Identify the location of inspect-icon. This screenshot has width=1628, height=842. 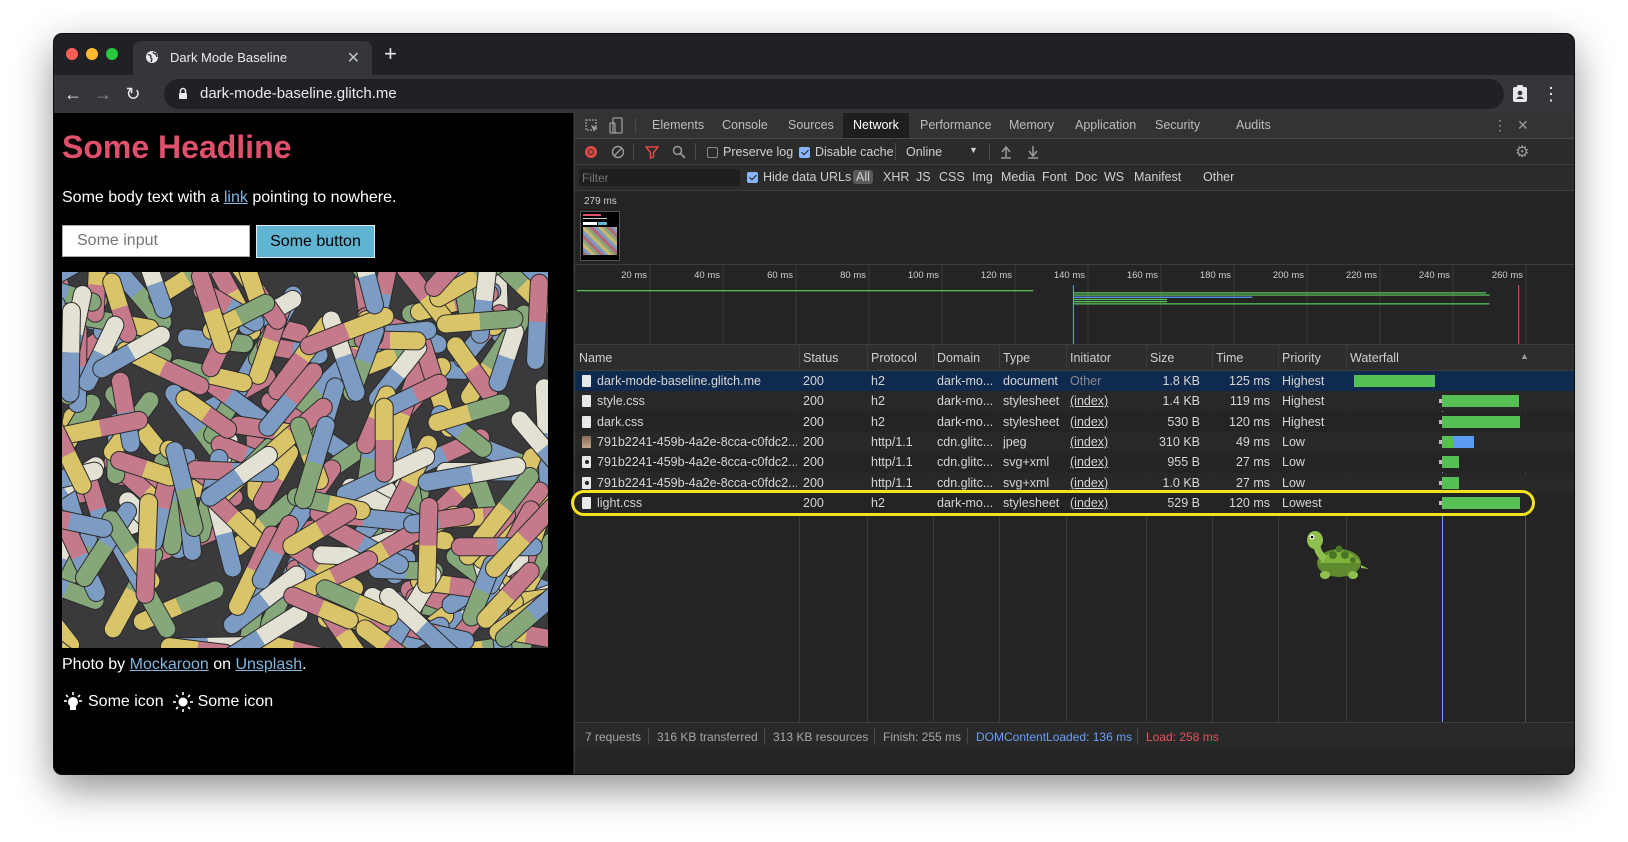
(592, 126).